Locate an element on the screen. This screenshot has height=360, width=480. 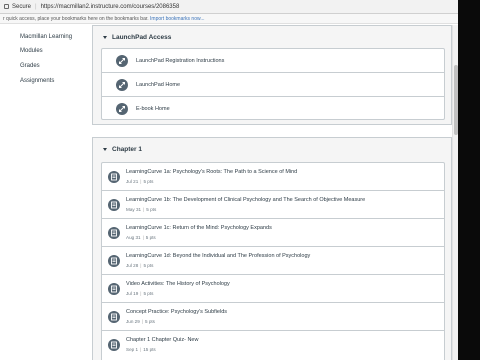
item-title: LaunchPad Home is located at coordinates (158, 85).